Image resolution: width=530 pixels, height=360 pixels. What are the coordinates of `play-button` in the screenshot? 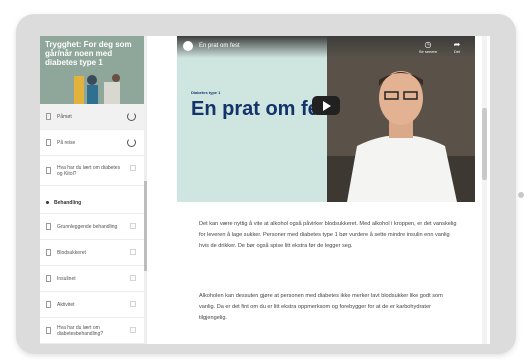 It's located at (326, 105).